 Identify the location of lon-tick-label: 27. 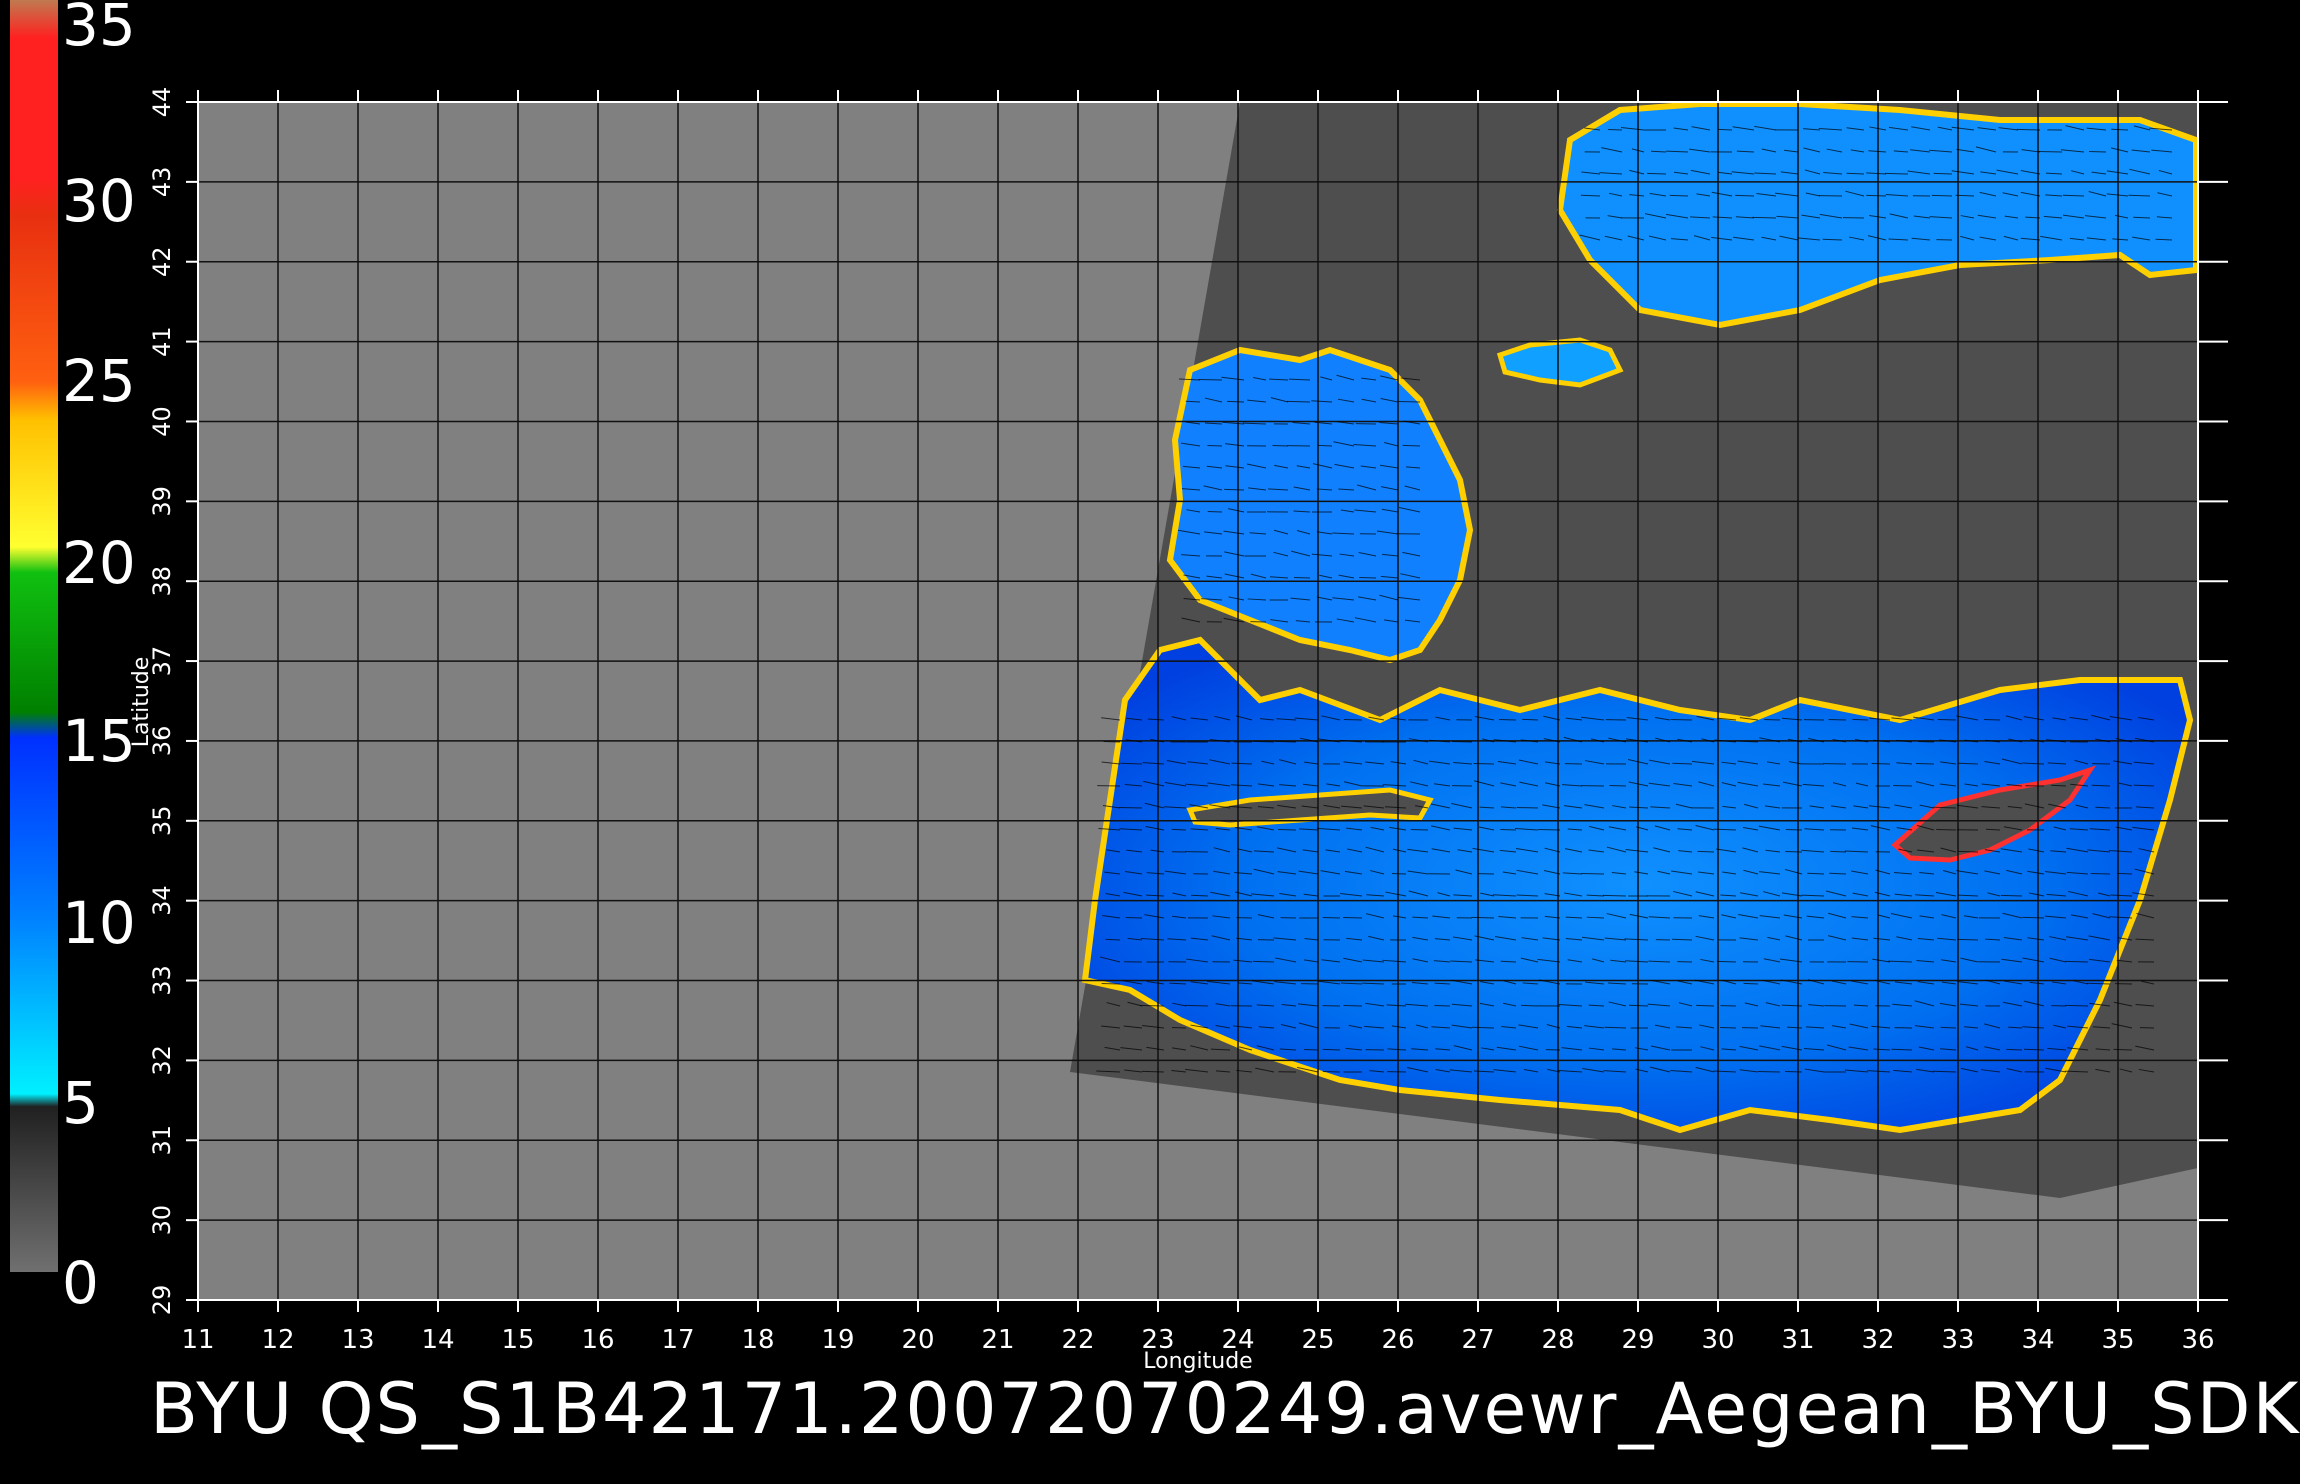
(1477, 1340).